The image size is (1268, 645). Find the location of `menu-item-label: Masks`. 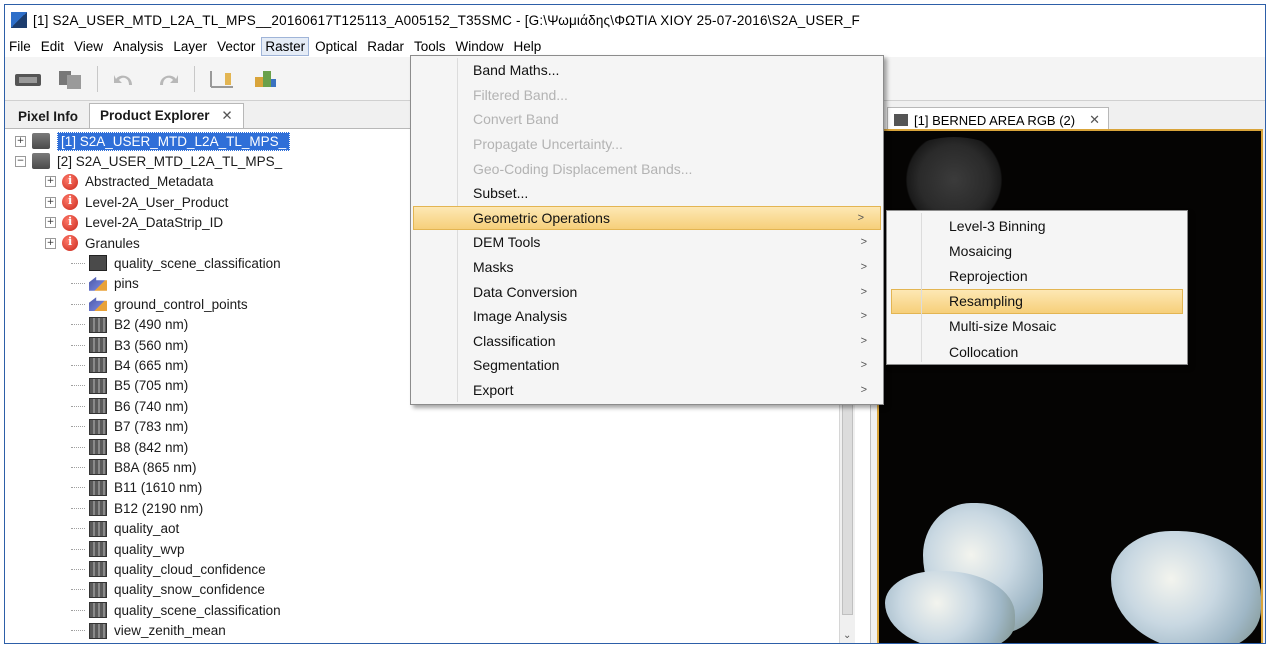

menu-item-label: Masks is located at coordinates (493, 267).